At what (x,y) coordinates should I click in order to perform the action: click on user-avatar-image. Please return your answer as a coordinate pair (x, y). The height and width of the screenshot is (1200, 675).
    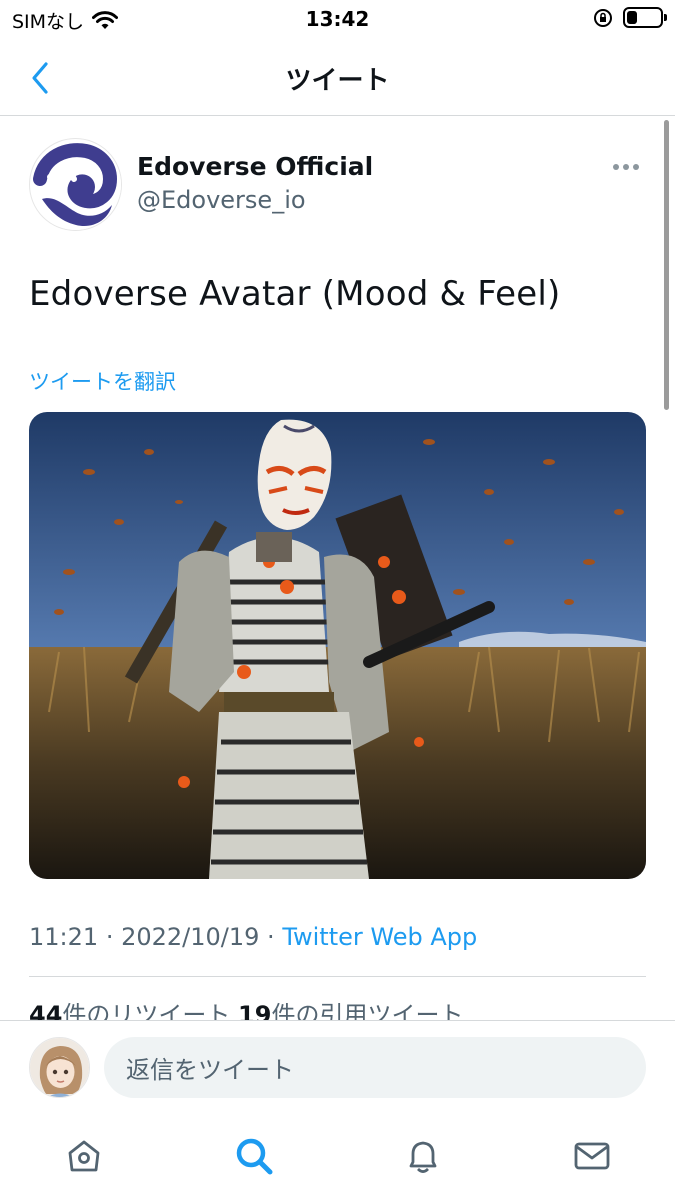
    Looking at the image, I should click on (59, 1067).